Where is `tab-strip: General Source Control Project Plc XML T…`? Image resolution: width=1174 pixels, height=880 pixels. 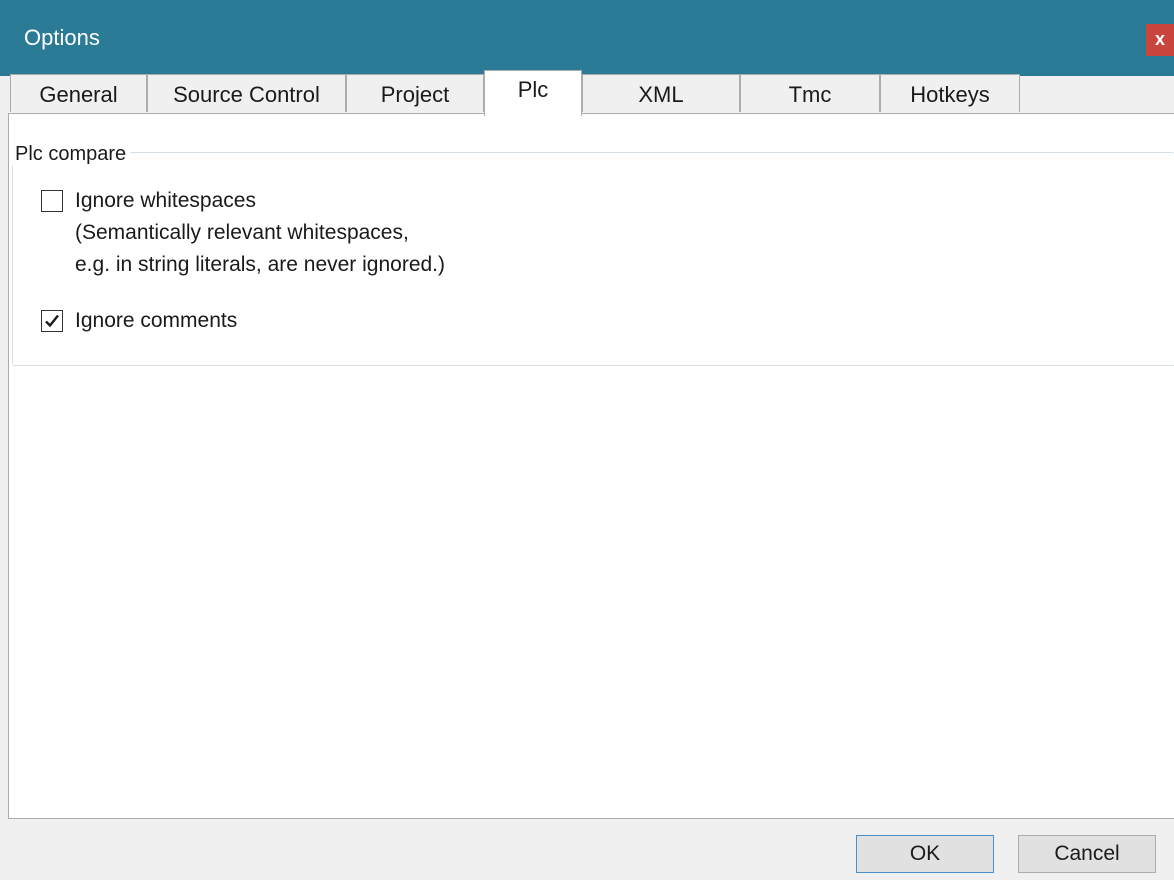
tab-strip: General Source Control Project Plc XML T… is located at coordinates (587, 93).